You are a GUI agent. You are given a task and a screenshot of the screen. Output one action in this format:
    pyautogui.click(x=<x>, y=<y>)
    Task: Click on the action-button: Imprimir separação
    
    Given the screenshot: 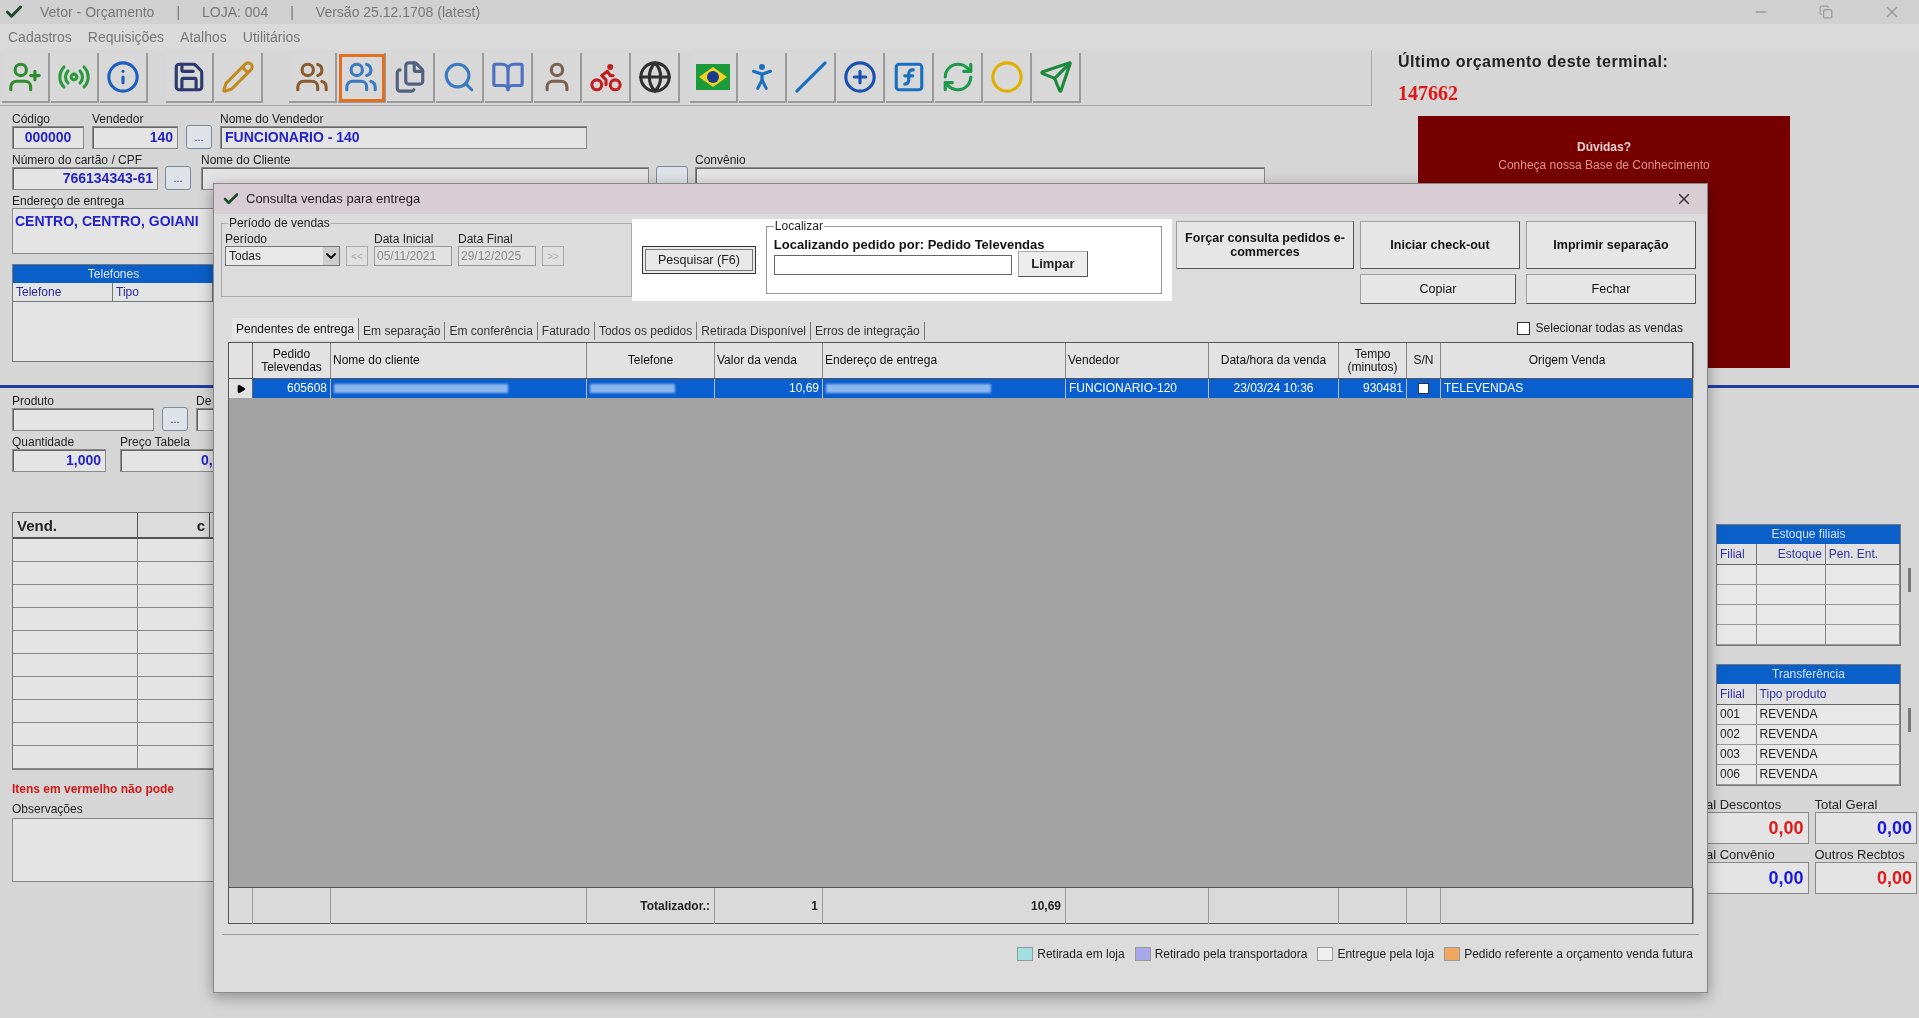 What is the action you would take?
    pyautogui.click(x=1611, y=245)
    